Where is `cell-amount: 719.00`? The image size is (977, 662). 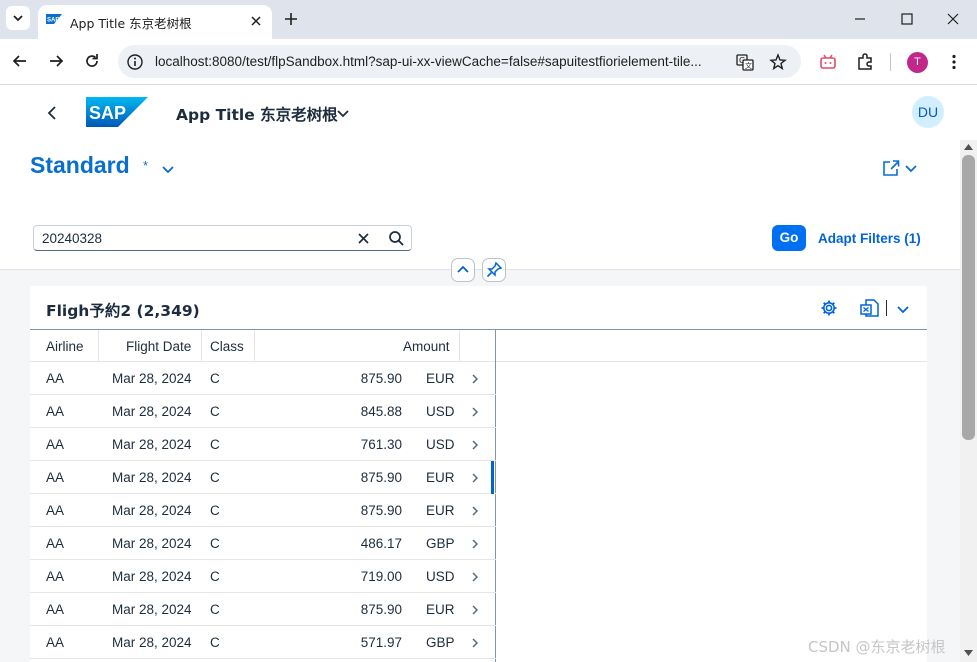 cell-amount: 719.00 is located at coordinates (381, 576).